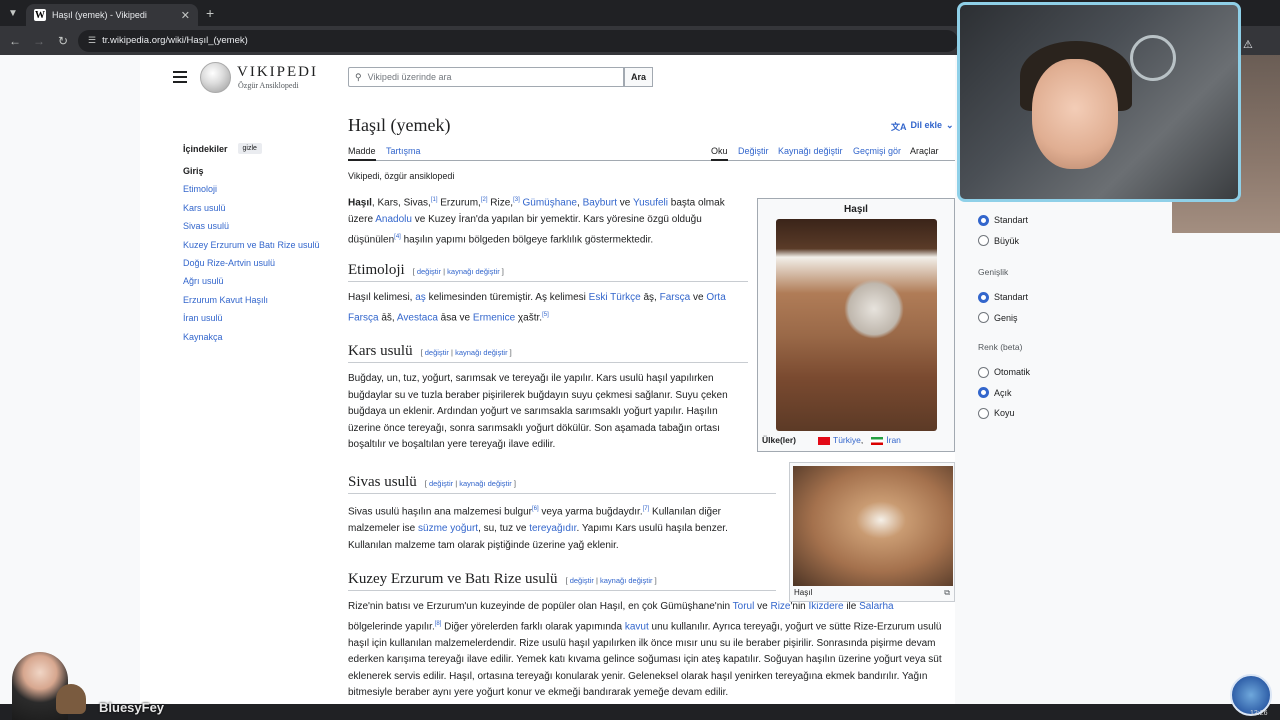 This screenshot has width=1280, height=720. Describe the element at coordinates (15, 41) in the screenshot. I see `back-icon: ←` at that location.